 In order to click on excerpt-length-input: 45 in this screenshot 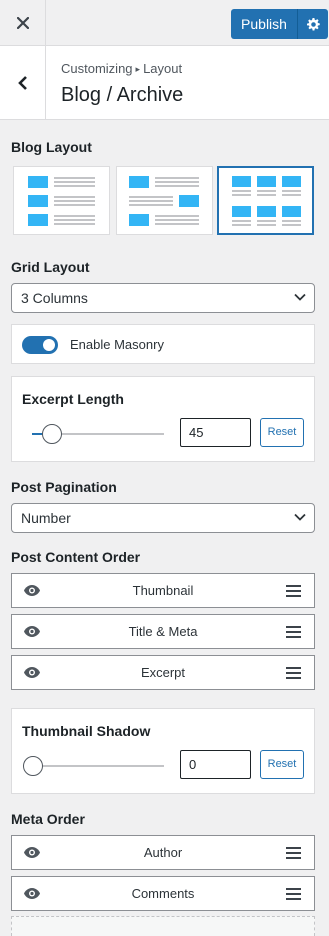, I will do `click(215, 432)`.